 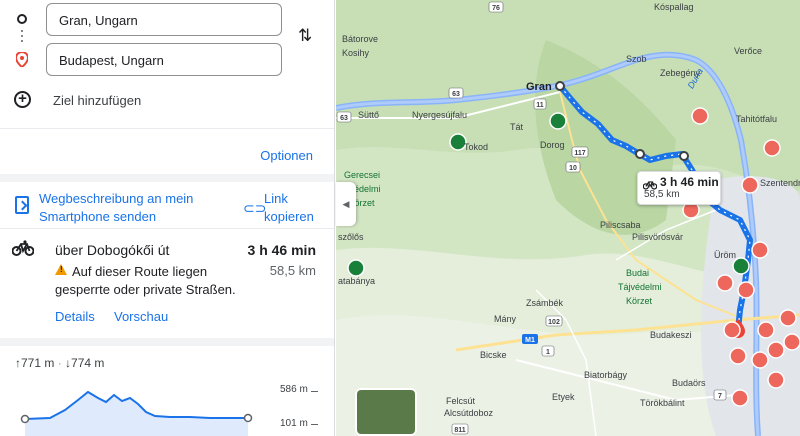 I want to click on place-szolos: szőlős, so click(x=351, y=237).